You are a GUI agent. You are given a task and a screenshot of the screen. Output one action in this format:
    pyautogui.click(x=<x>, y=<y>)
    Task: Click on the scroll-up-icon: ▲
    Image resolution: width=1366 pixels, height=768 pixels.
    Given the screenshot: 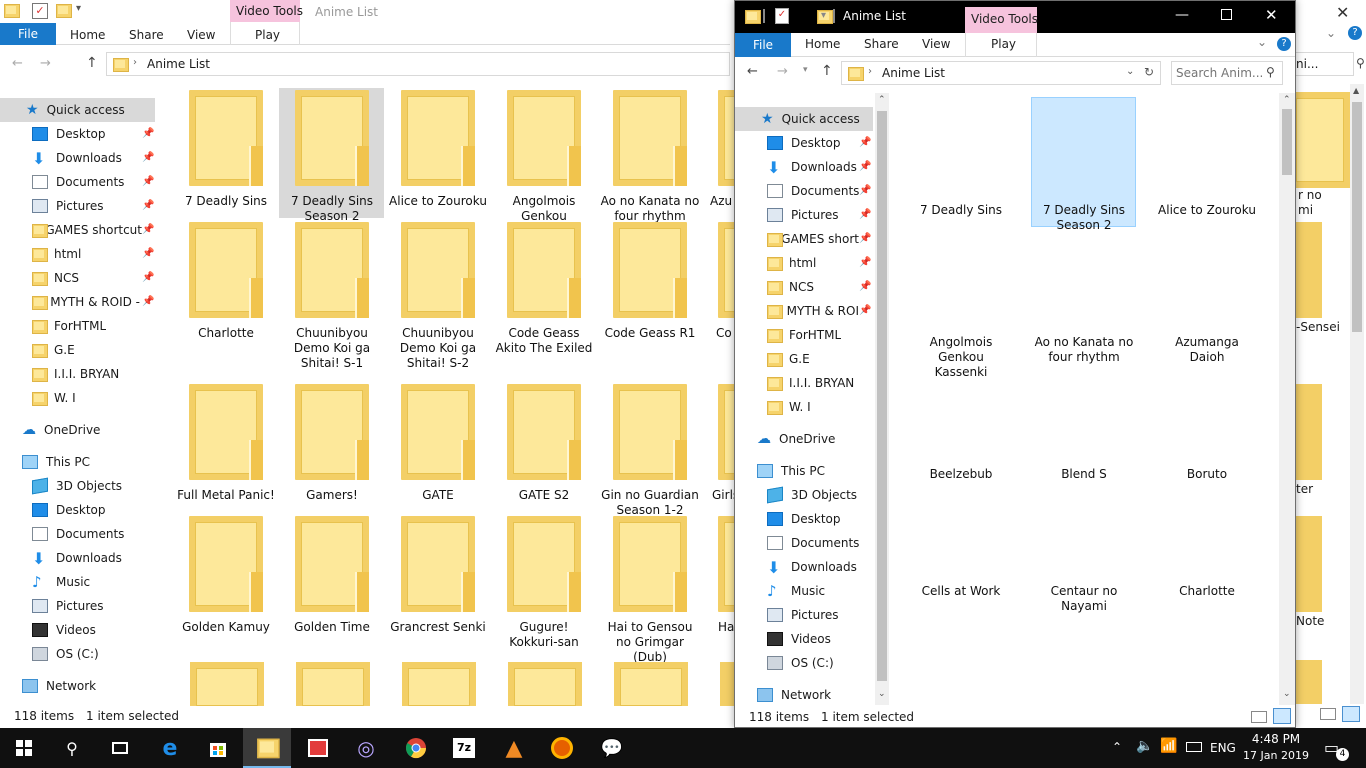 What is the action you would take?
    pyautogui.click(x=1356, y=90)
    